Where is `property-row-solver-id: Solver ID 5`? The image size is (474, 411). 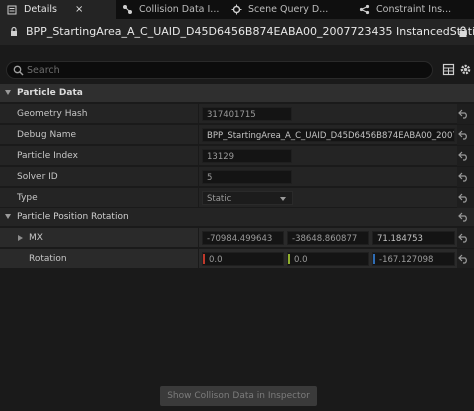
property-row-solver-id: Solver ID 5 is located at coordinates (237, 176).